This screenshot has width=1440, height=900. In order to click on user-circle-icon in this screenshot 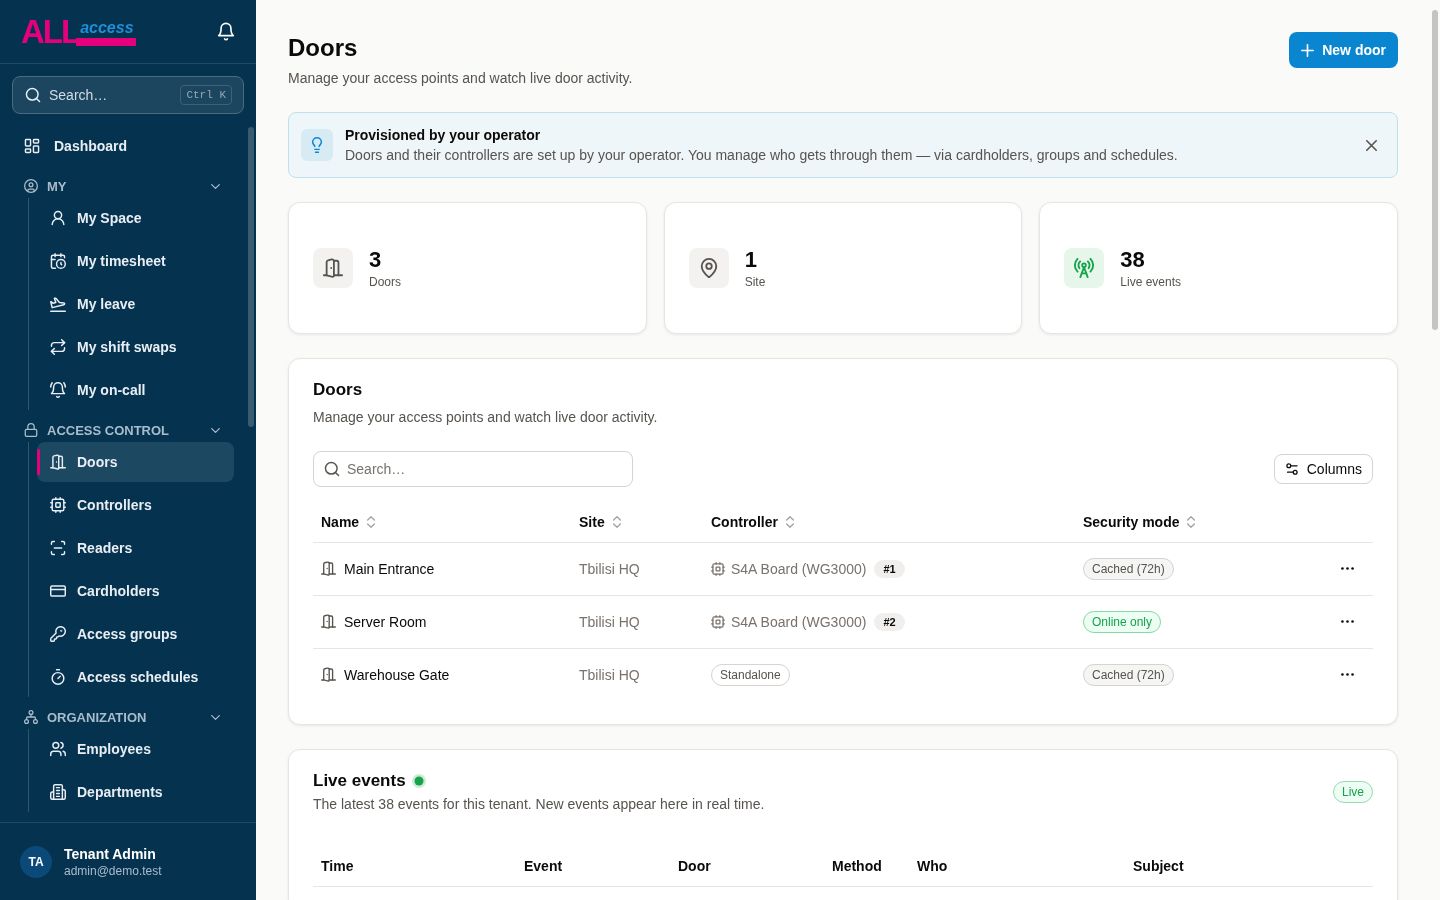, I will do `click(31, 186)`.